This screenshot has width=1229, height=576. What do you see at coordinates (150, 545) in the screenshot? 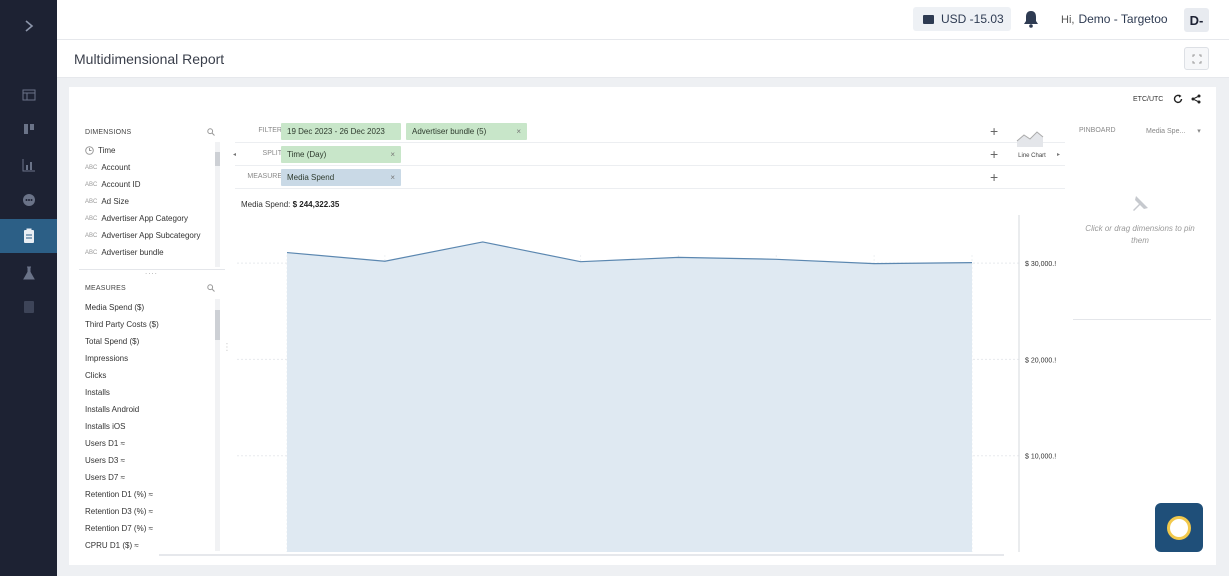
I see `measure-item: CPRU D1 ($) ≈` at bounding box center [150, 545].